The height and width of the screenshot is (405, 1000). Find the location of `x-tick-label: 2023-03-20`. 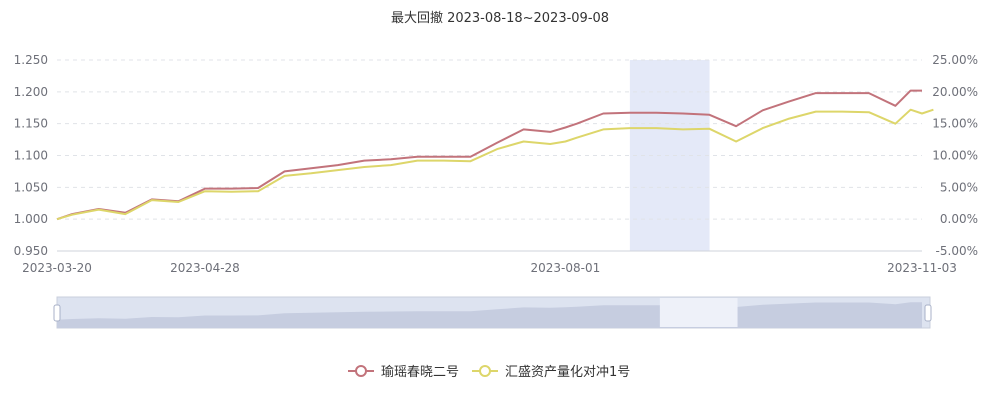

x-tick-label: 2023-03-20 is located at coordinates (57, 268).